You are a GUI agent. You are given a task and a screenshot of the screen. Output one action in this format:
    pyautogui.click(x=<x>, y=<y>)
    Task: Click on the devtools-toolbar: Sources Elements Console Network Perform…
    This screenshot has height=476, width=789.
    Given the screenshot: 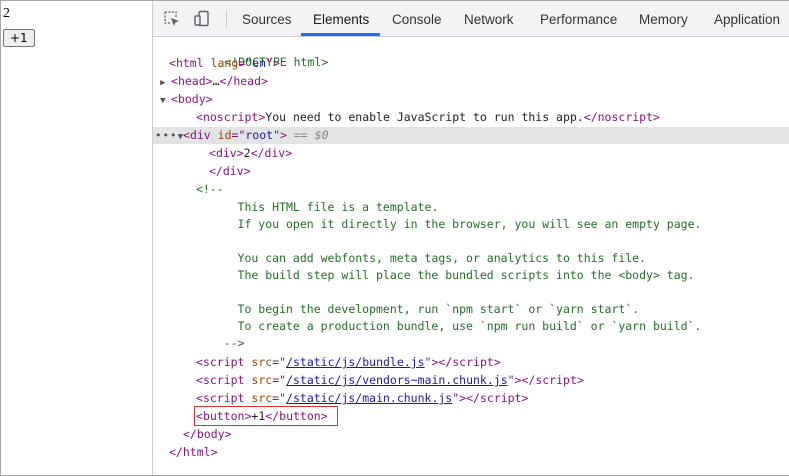 What is the action you would take?
    pyautogui.click(x=471, y=19)
    